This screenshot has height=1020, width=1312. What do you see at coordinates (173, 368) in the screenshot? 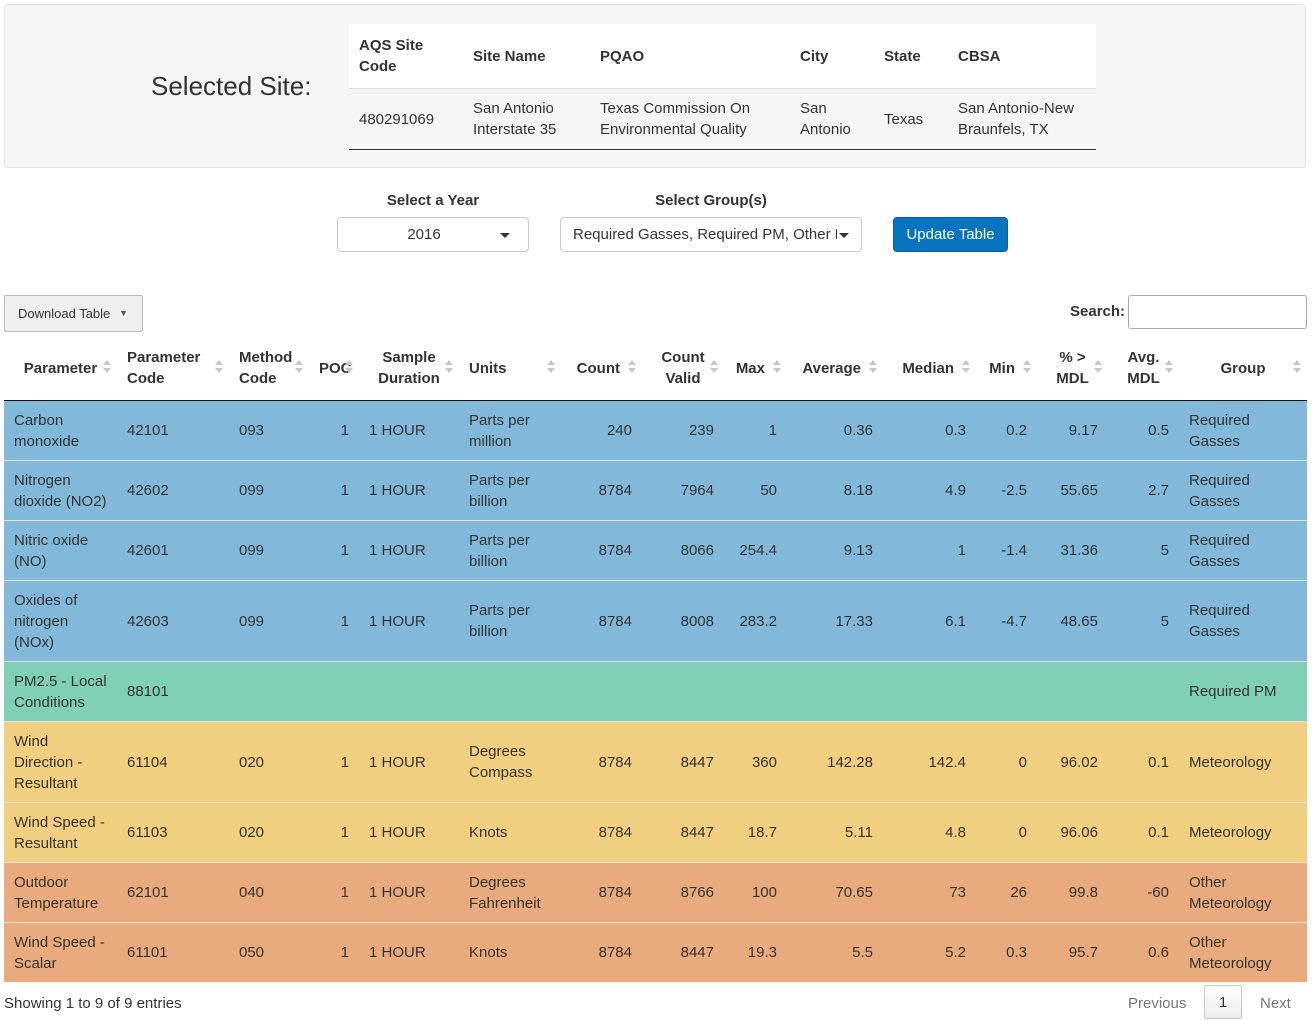
I see `col-parameter-code: Parameter Code` at bounding box center [173, 368].